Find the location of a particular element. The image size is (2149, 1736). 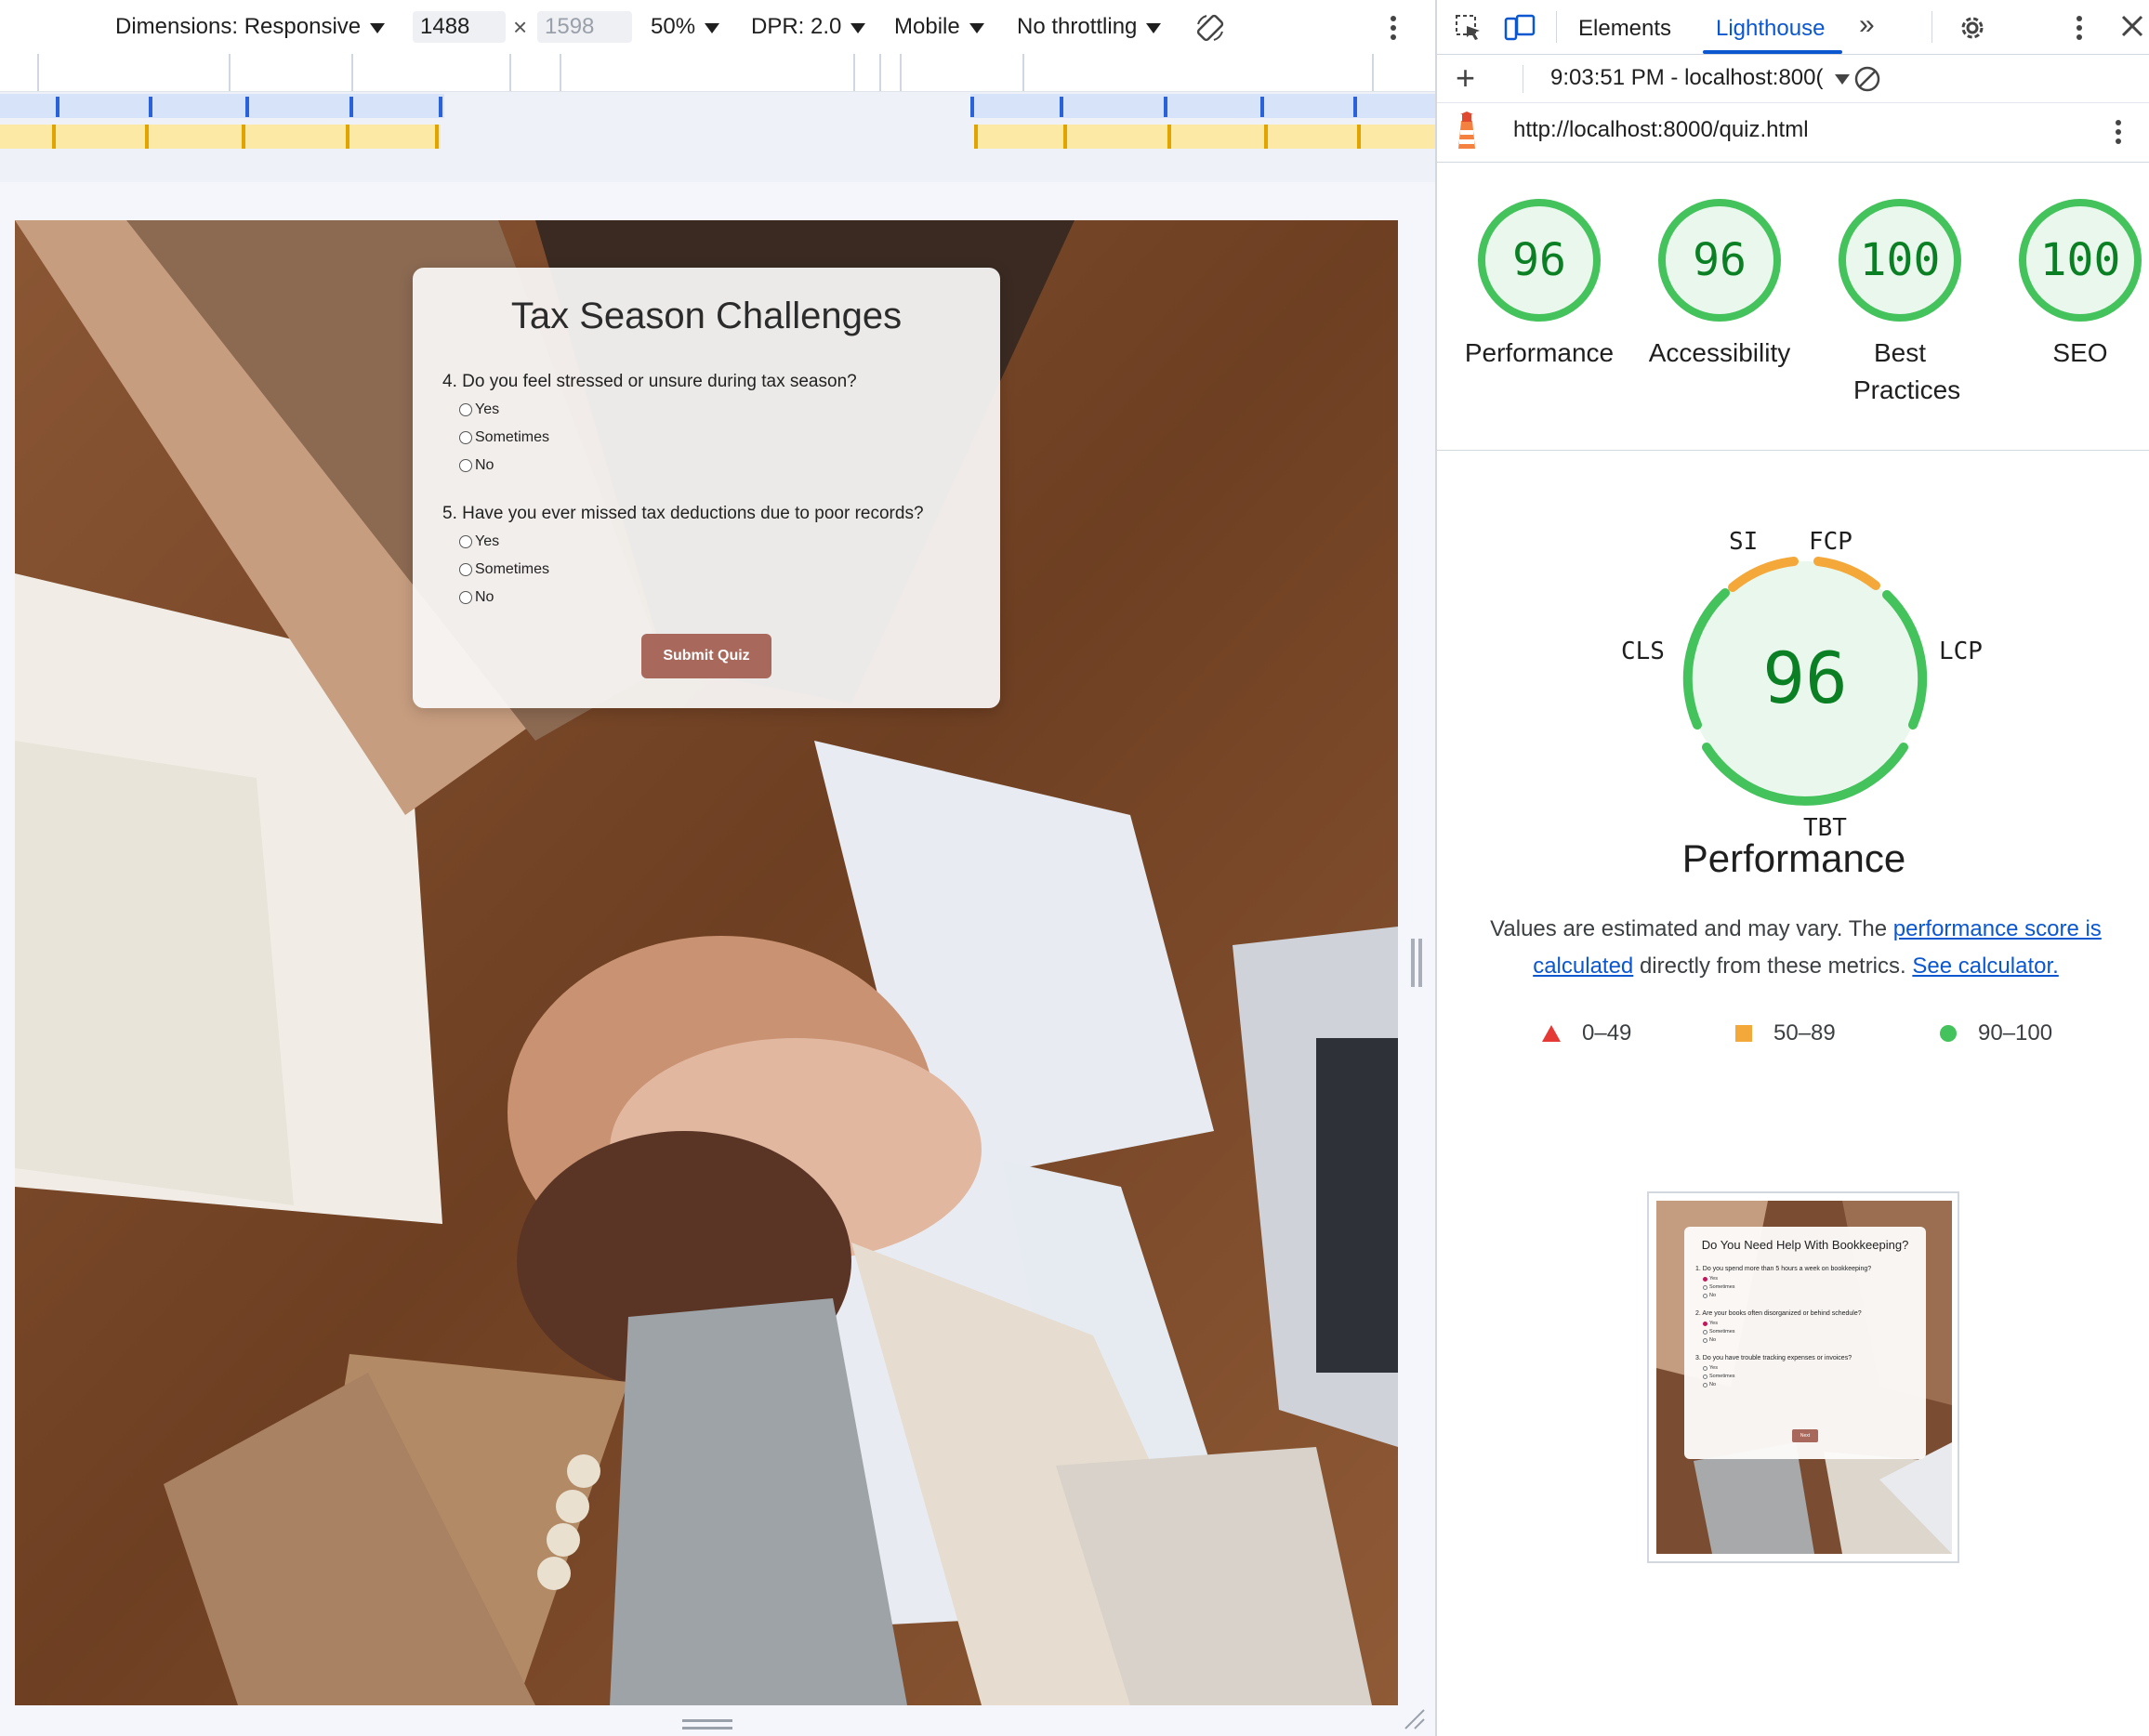

thumbnail-option: Yes is located at coordinates (1711, 1323).